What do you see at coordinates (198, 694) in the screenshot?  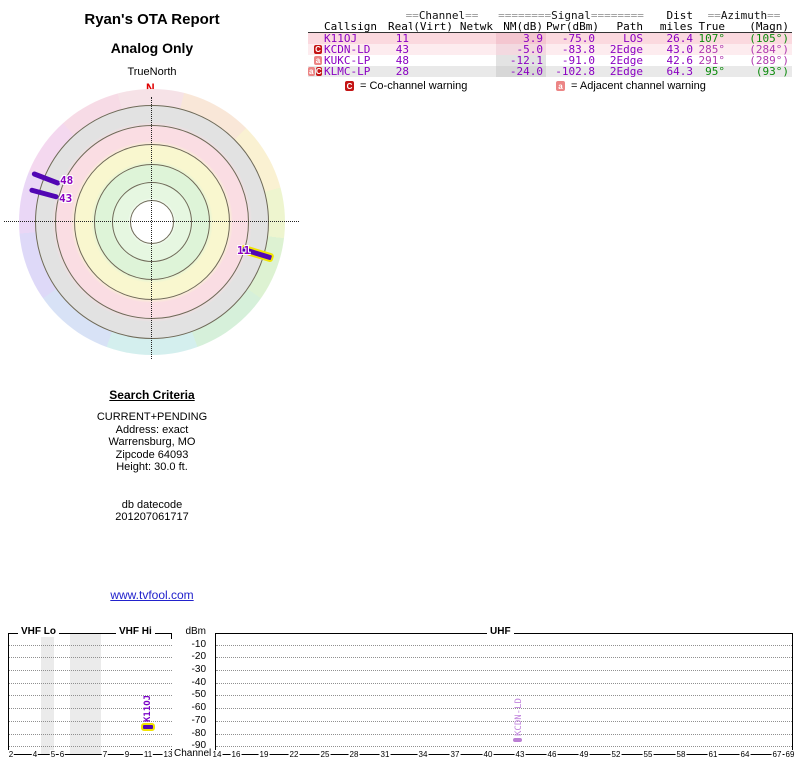 I see `dbm-tick: -50` at bounding box center [198, 694].